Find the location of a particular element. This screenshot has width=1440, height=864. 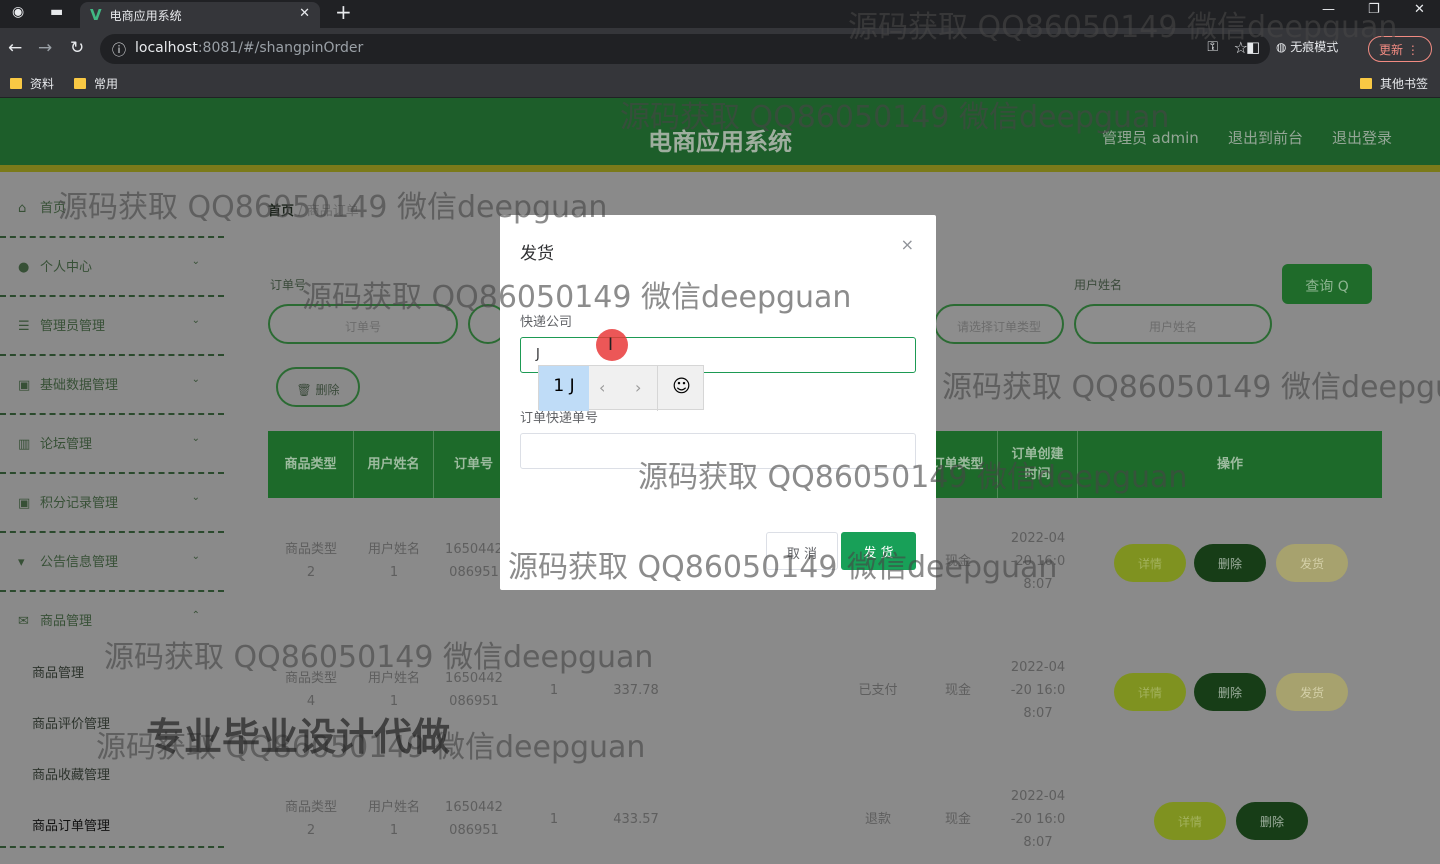

url-host: localhost is located at coordinates (166, 48).